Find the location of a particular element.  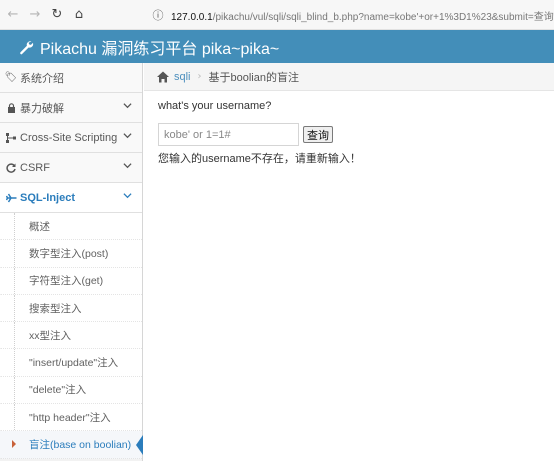

sidebar-item-label: SQL-Inject is located at coordinates (48, 197).